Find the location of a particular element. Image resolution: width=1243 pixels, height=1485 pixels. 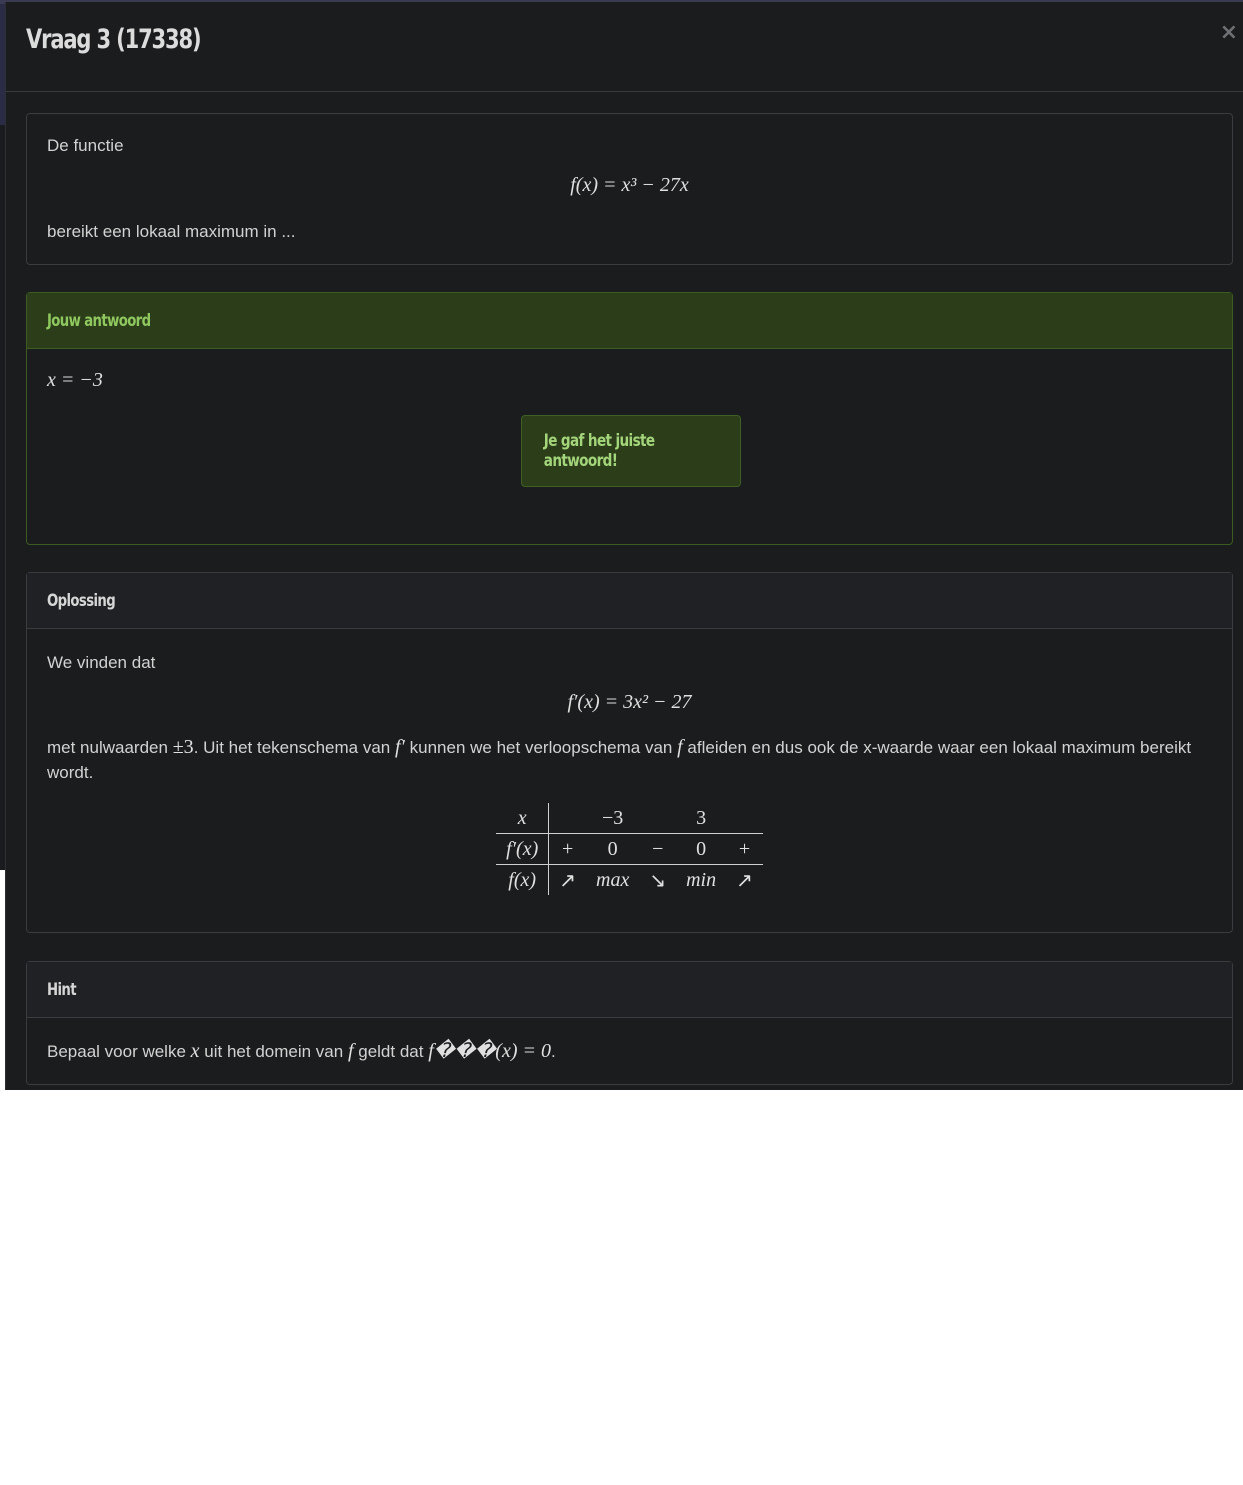

correct-feedback-badge: Je gaf het juiste antwoord! is located at coordinates (631, 451).